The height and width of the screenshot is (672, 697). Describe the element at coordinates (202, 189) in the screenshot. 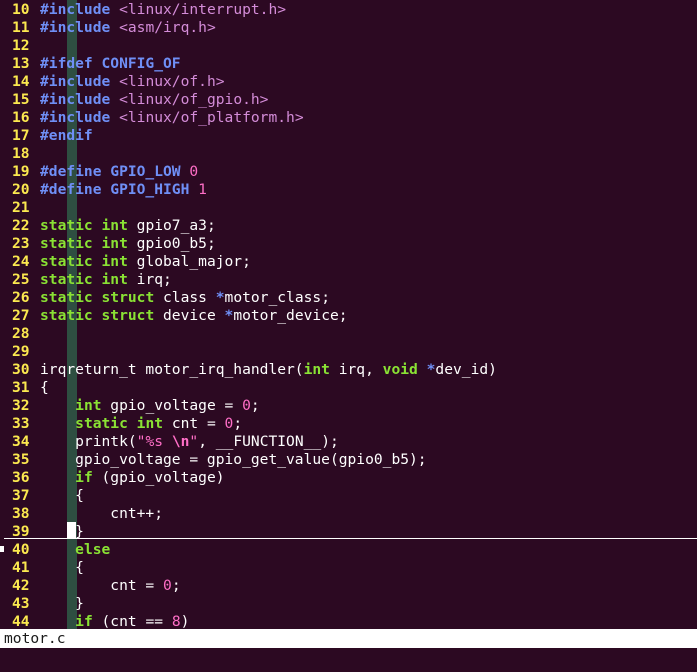

I see `code-token: 1` at that location.